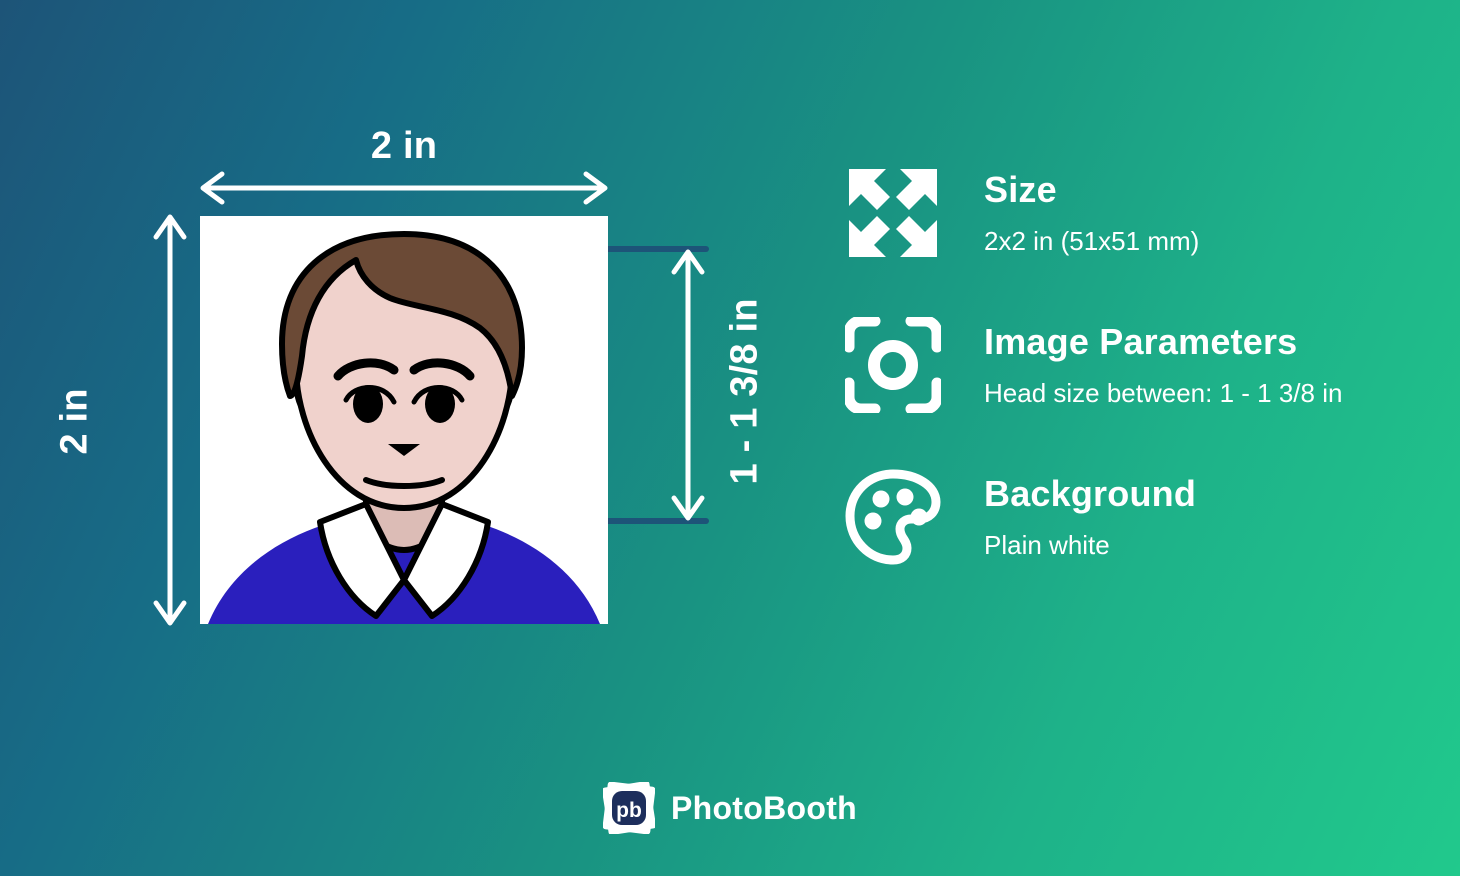 The height and width of the screenshot is (876, 1460). I want to click on expand-arrows-icon, so click(893, 213).